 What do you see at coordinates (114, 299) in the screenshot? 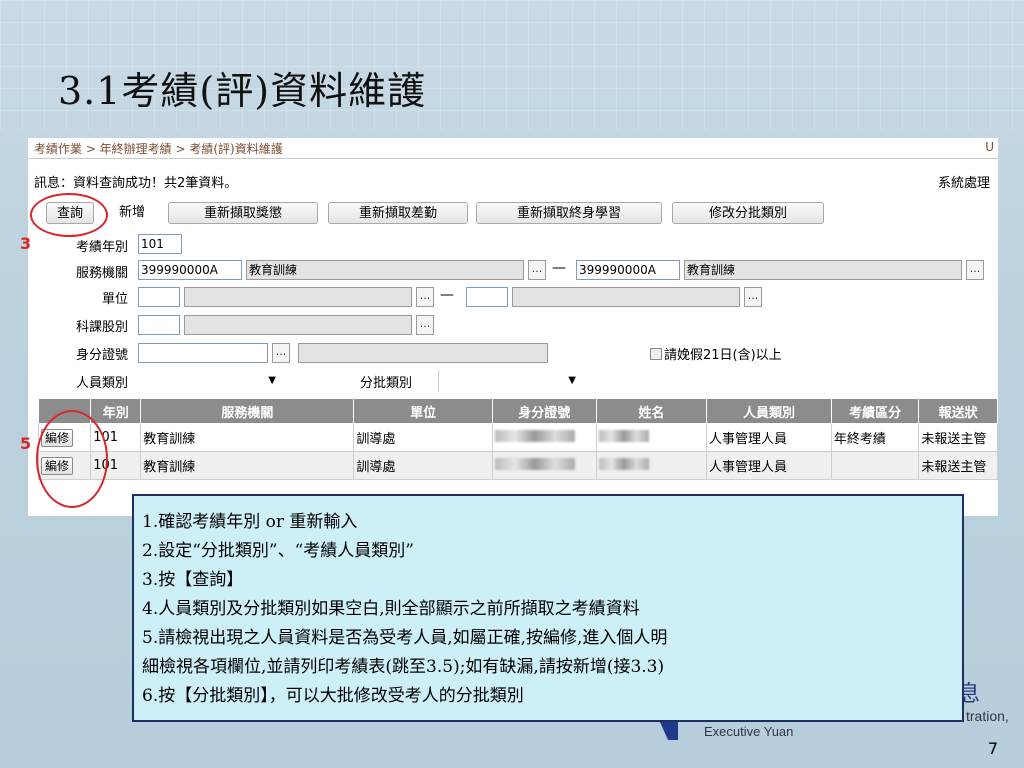
I see `unit-label: 單位` at bounding box center [114, 299].